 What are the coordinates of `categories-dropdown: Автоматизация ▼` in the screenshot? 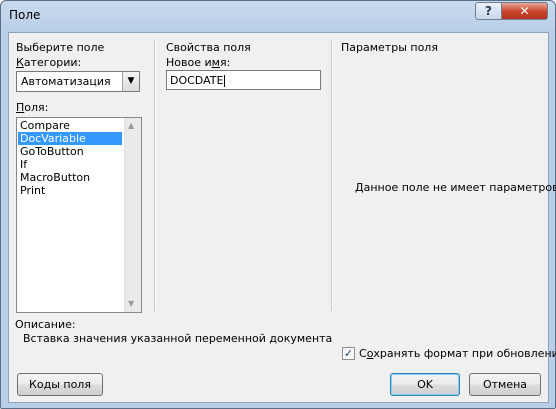 It's located at (78, 81).